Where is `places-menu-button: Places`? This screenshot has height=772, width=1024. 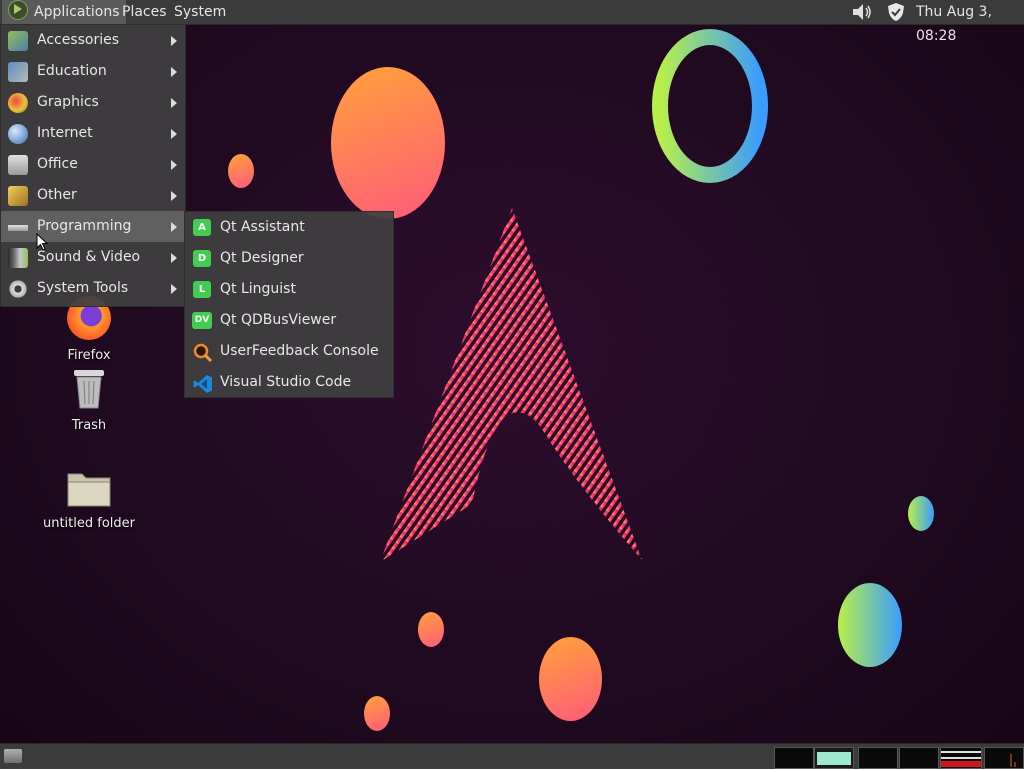
places-menu-button: Places is located at coordinates (144, 12).